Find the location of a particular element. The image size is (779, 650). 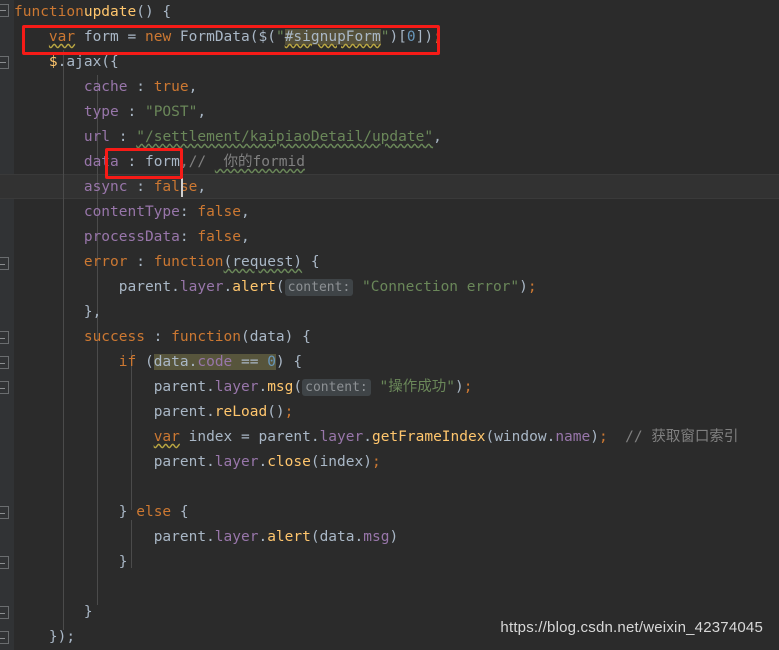

token-arg-request: (request) is located at coordinates (263, 262).